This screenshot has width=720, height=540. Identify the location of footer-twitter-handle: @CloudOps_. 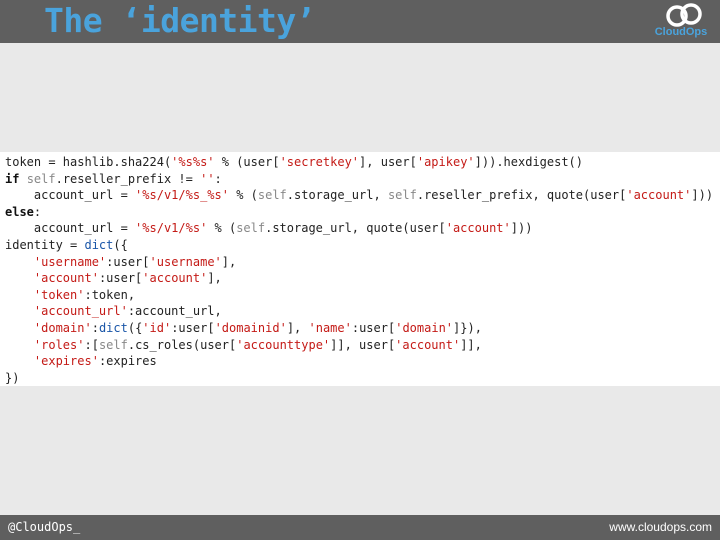
(44, 527).